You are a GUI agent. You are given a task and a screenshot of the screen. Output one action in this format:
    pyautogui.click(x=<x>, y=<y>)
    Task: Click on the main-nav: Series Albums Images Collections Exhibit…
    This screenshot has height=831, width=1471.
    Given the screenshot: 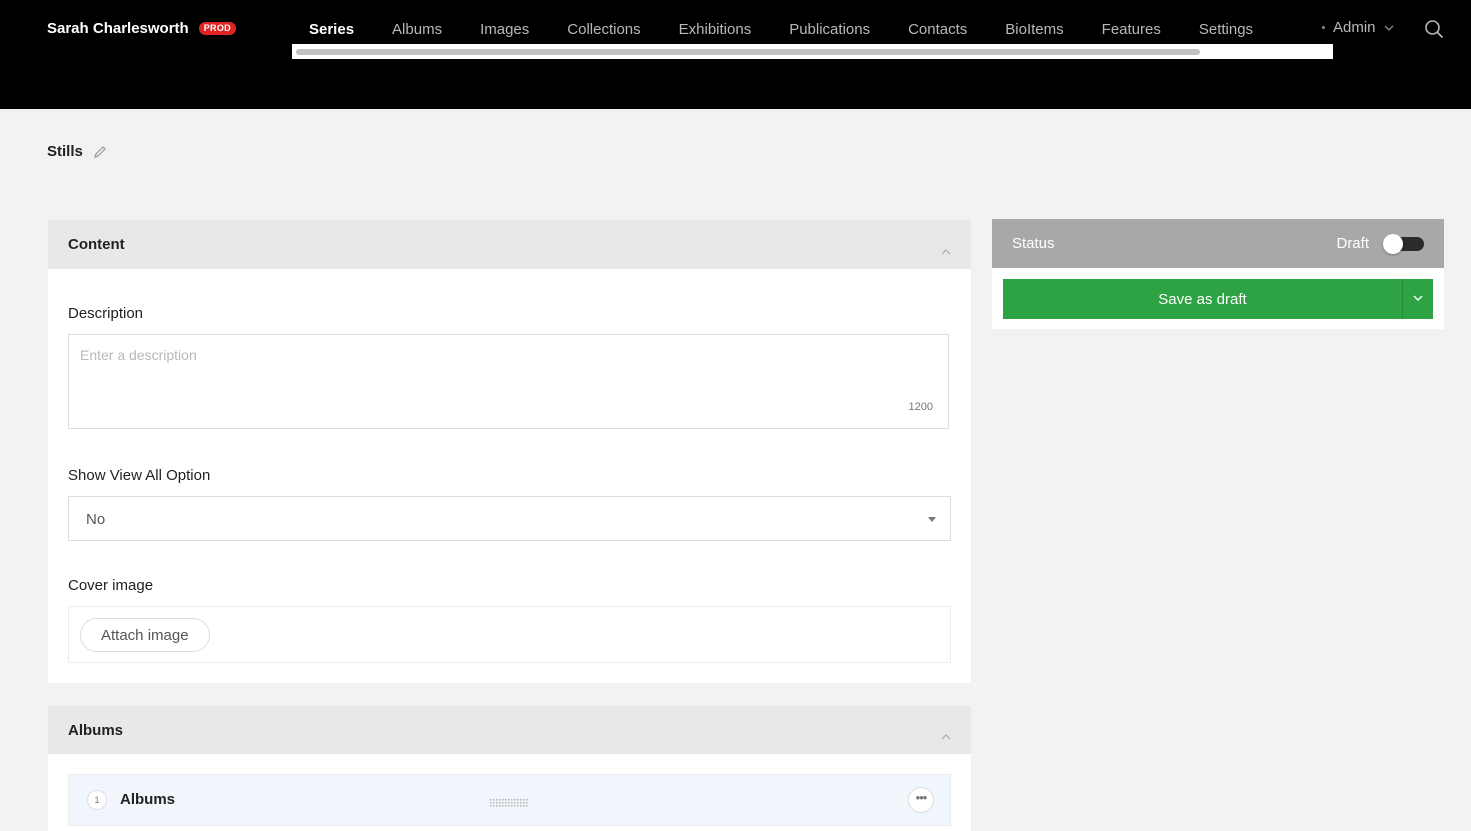 What is the action you would take?
    pyautogui.click(x=790, y=29)
    